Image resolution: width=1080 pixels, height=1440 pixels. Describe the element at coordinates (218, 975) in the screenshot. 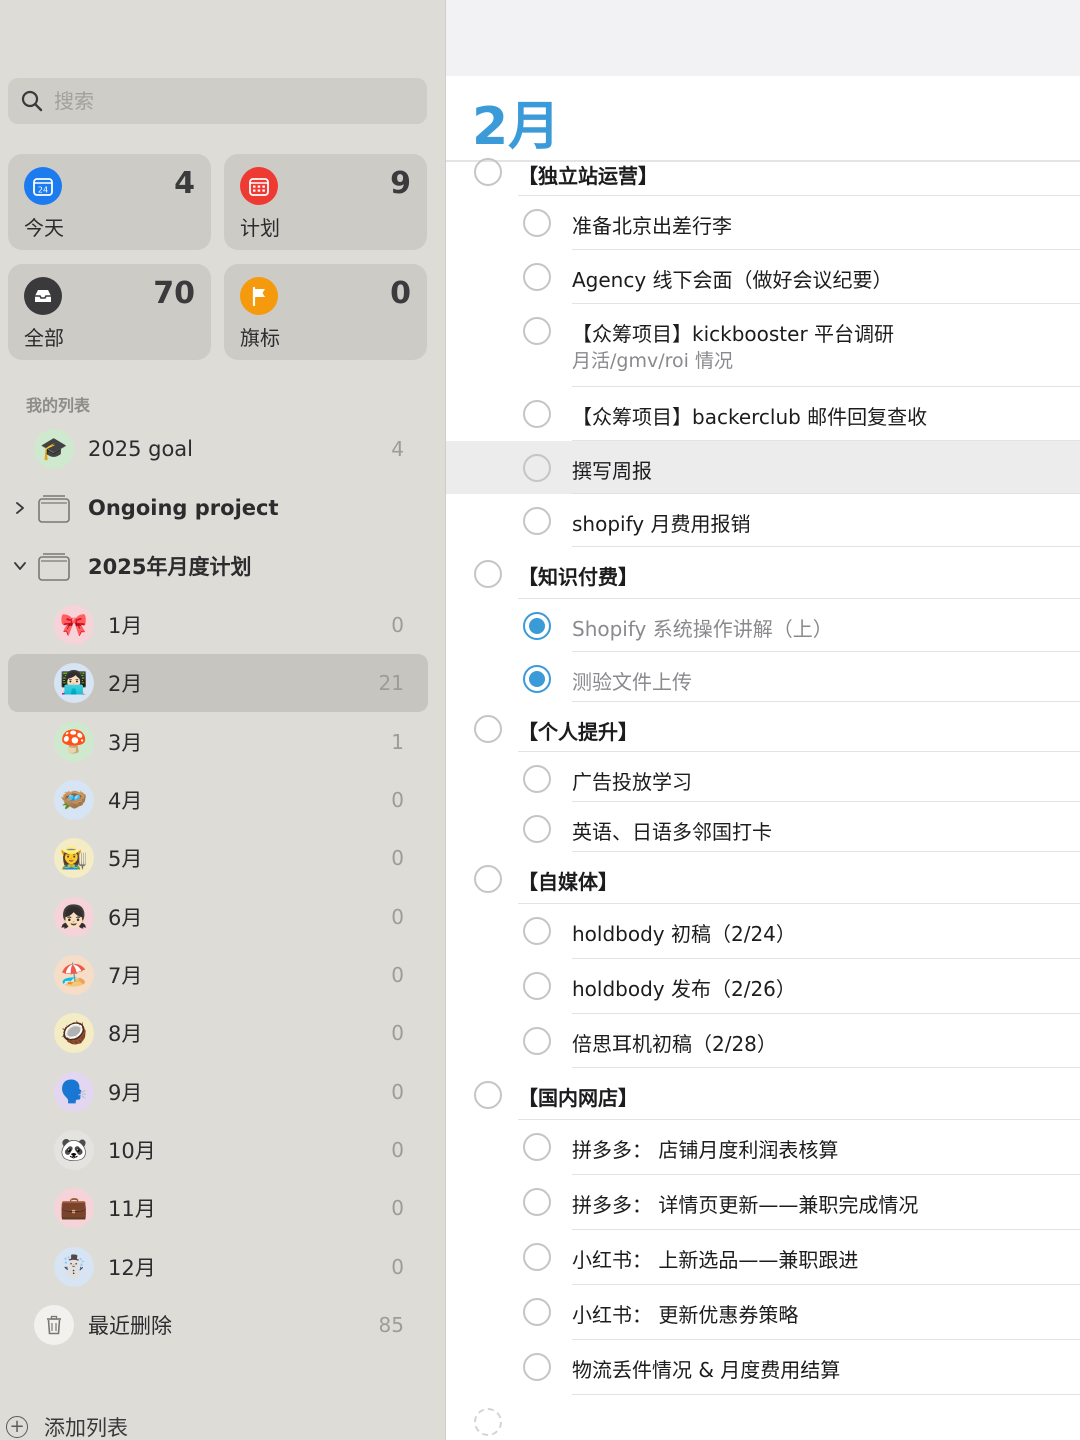

I see `list-item-jul: 🏖️ 7月 0` at that location.